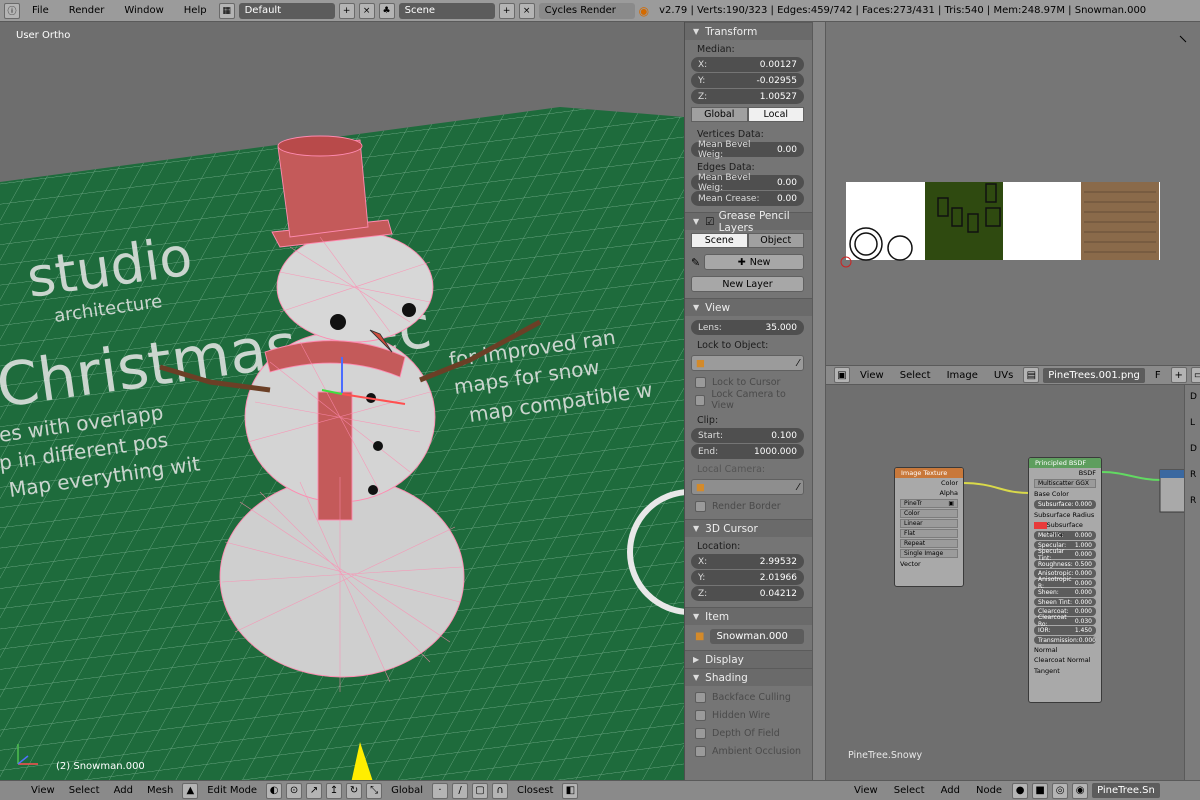 The height and width of the screenshot is (800, 1200). I want to click on menu-file: File, so click(40, 10).